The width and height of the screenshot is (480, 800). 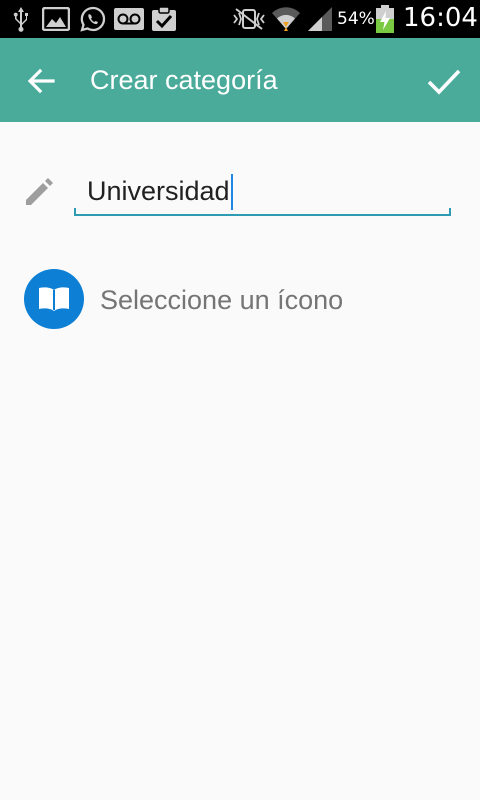 What do you see at coordinates (93, 19) in the screenshot?
I see `whatsapp-icon` at bounding box center [93, 19].